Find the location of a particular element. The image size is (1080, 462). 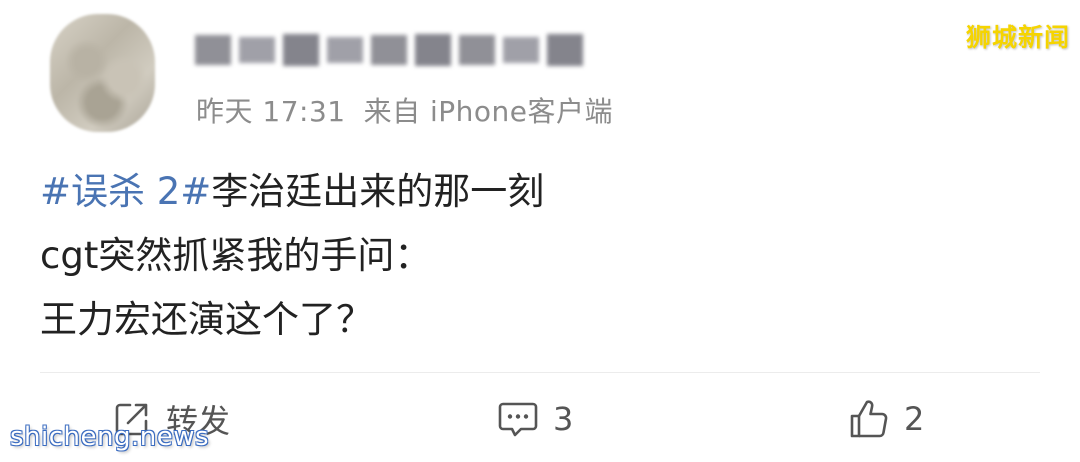

source-watermark: 狮城新闻 is located at coordinates (1017, 37).